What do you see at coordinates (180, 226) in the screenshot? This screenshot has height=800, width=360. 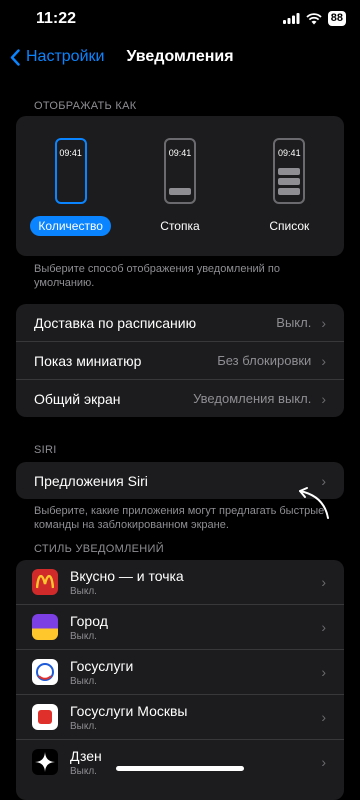 I see `display-option-label: Стопка` at bounding box center [180, 226].